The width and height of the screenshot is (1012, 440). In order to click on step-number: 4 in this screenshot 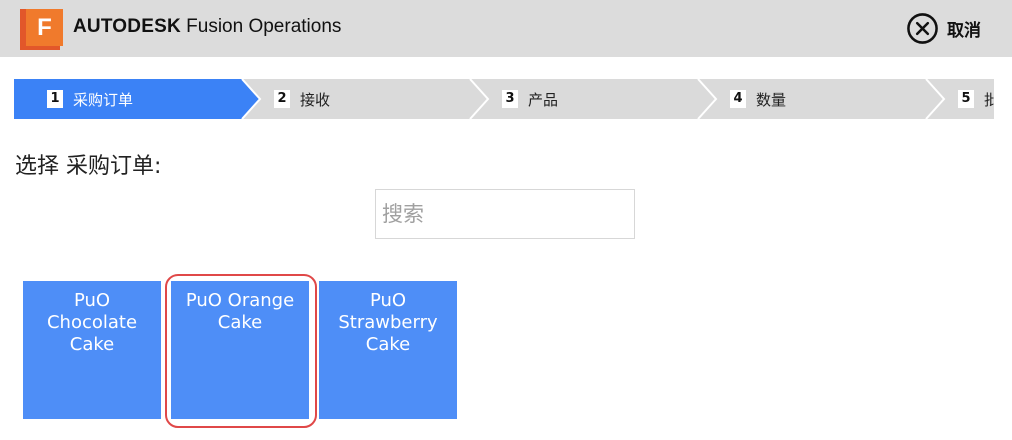, I will do `click(738, 99)`.